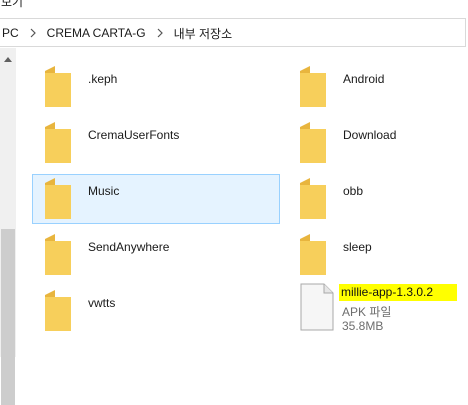  What do you see at coordinates (118, 149) in the screenshot?
I see `folder-item-cremauserfonts: CremaUserFonts` at bounding box center [118, 149].